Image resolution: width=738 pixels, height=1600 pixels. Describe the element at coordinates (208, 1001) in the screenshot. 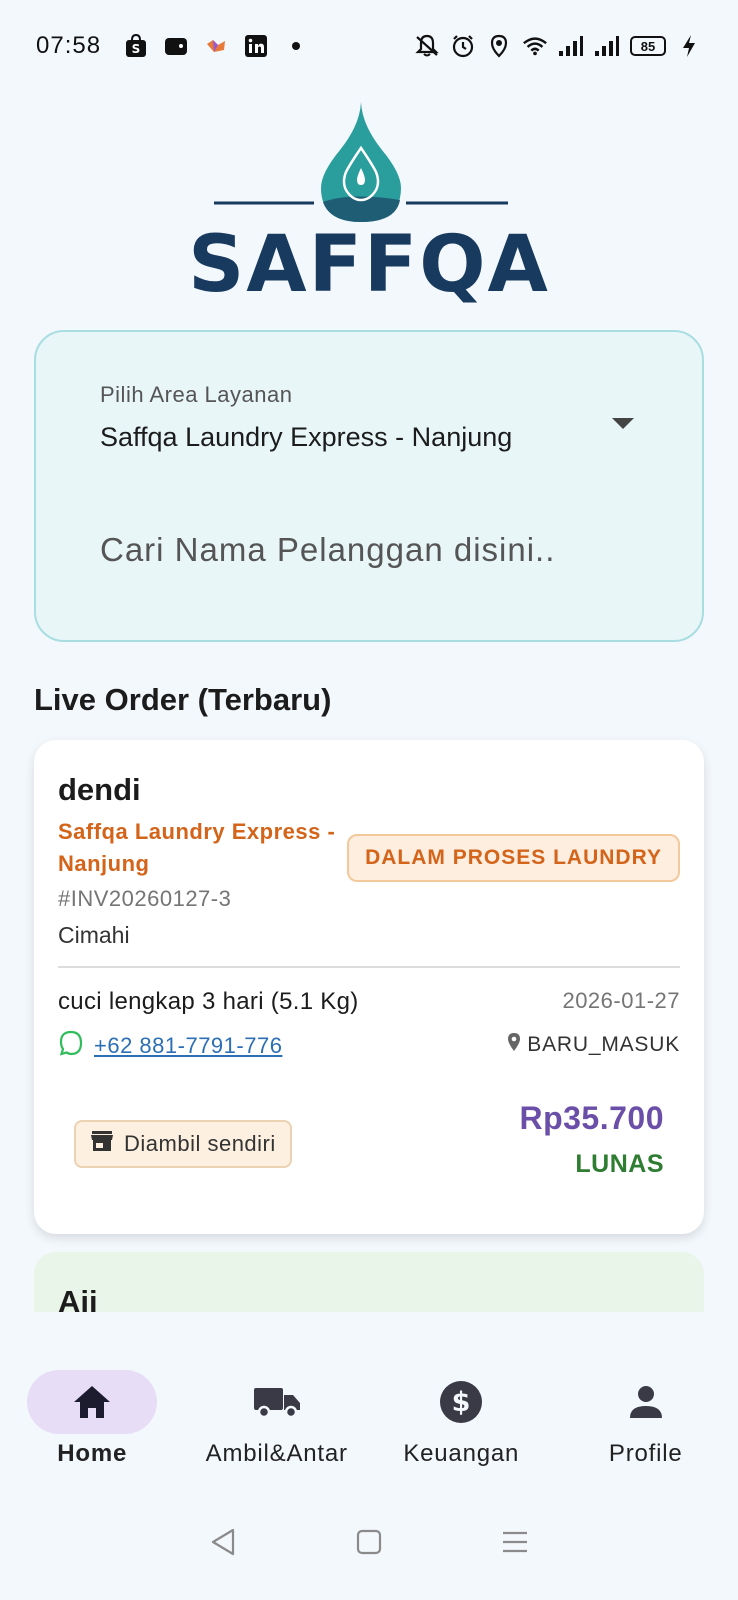

I see `service-description: cuci lengkap 3 hari (5.1 Kg)` at that location.